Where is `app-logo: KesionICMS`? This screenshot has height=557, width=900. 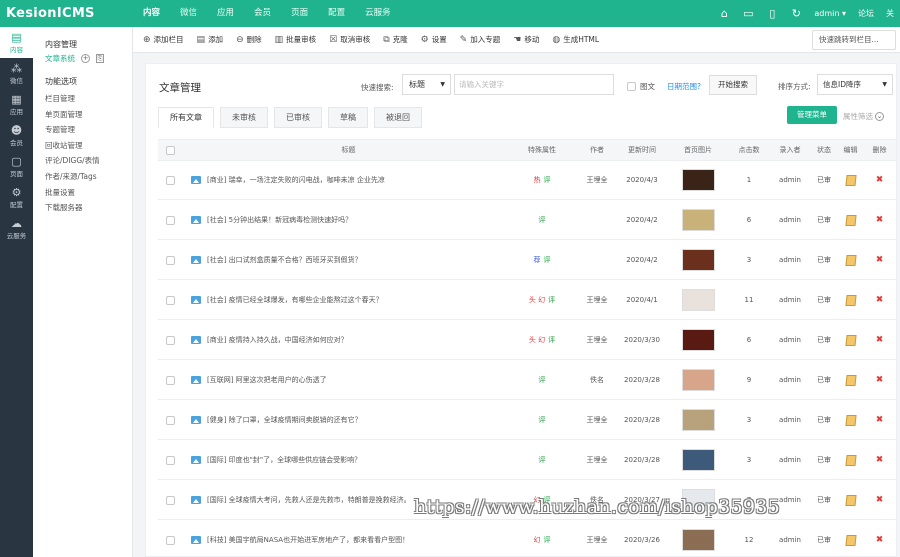 app-logo: KesionICMS is located at coordinates (66, 13).